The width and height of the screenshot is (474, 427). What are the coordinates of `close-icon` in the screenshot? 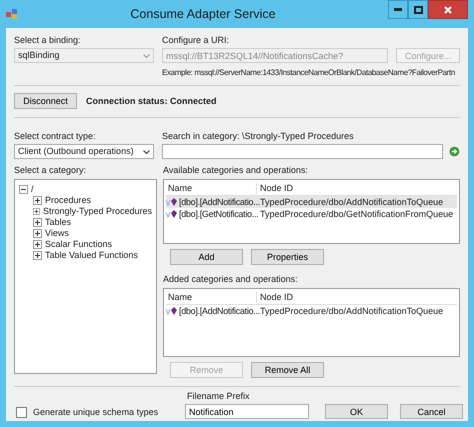 It's located at (448, 10).